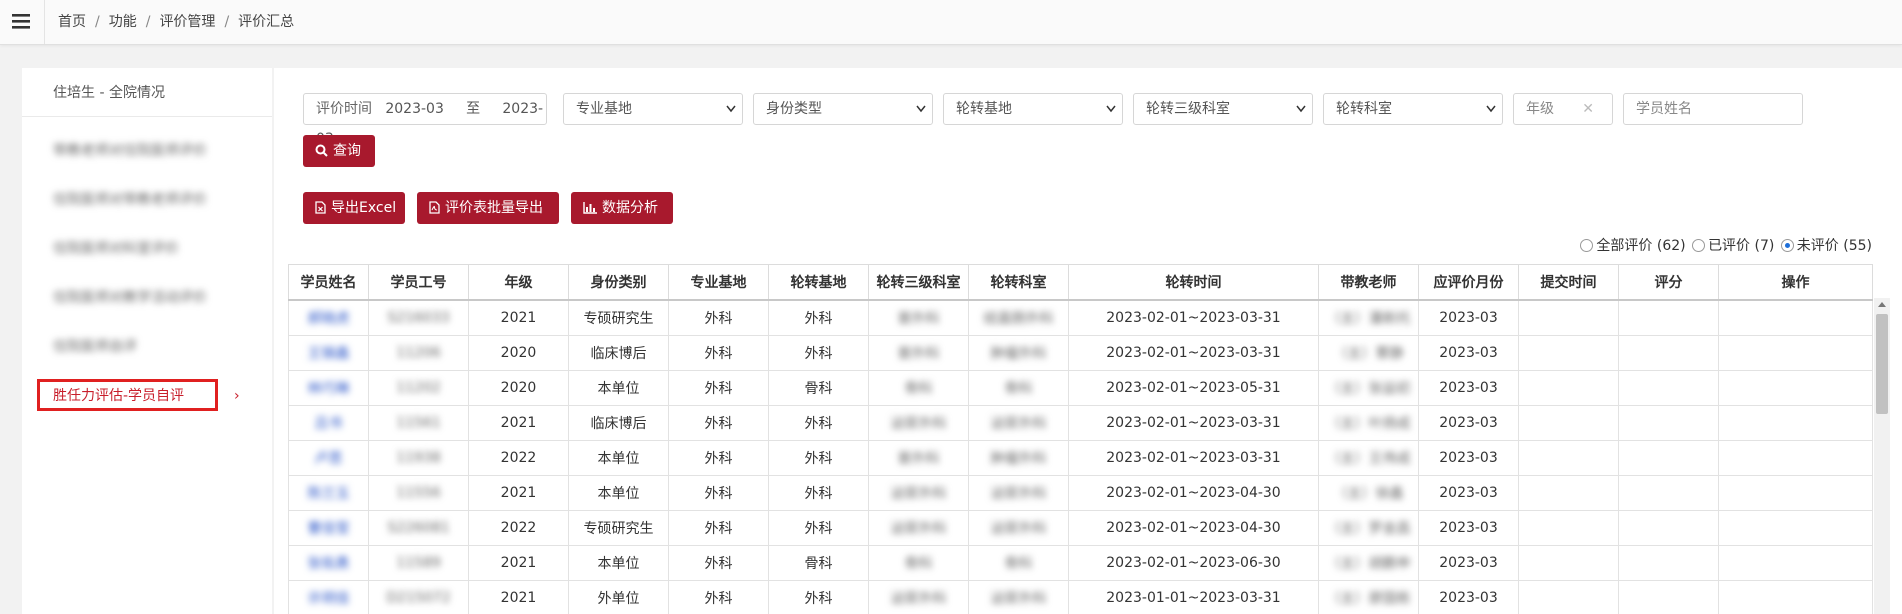  I want to click on chevron-down-icon, so click(1491, 109).